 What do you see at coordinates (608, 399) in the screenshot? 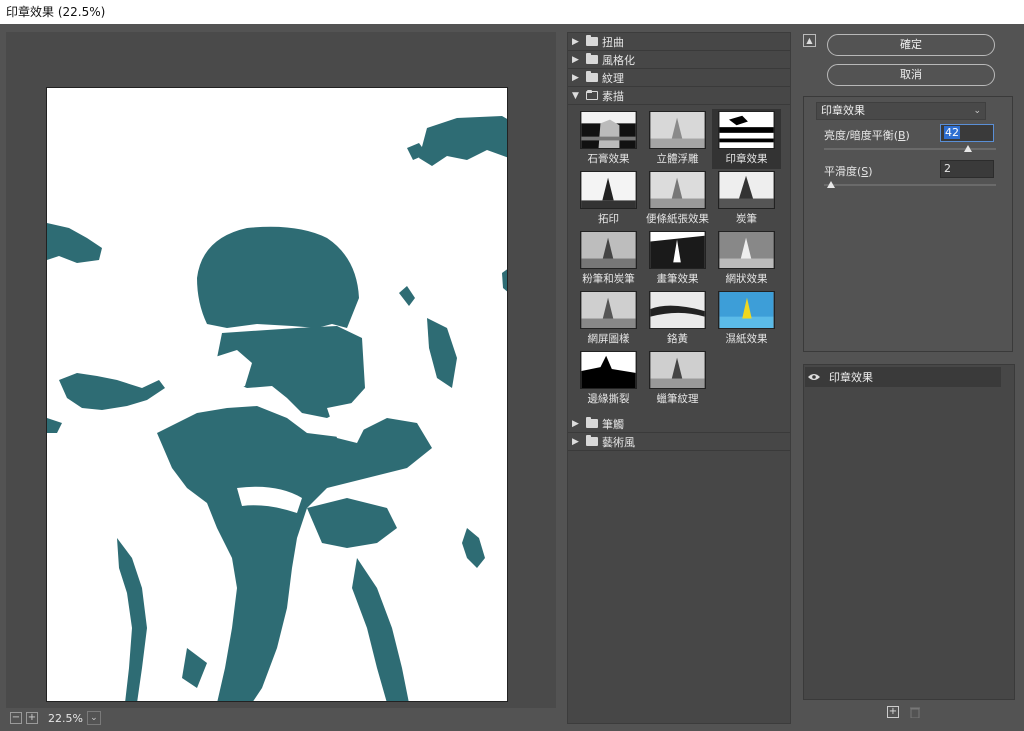
I see `filter-label: 邊緣撕裂` at bounding box center [608, 399].